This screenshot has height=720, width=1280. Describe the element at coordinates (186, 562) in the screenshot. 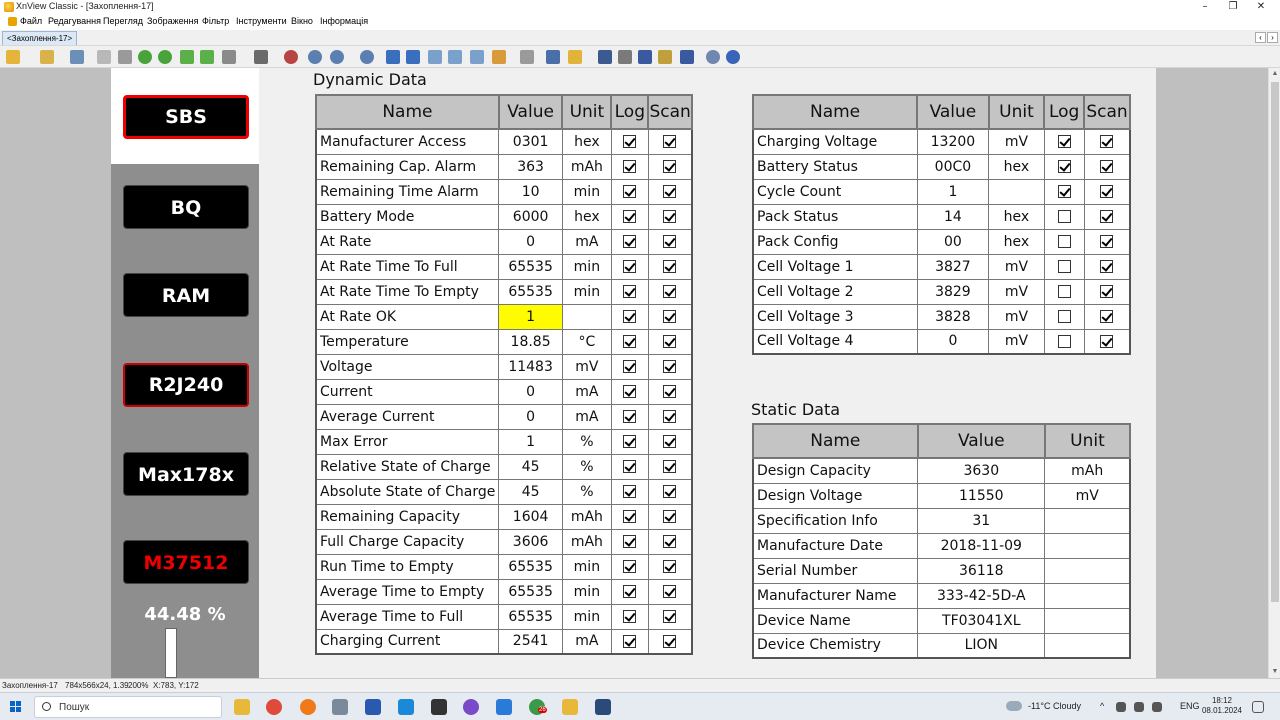

I see `m37512-button: M37512` at that location.